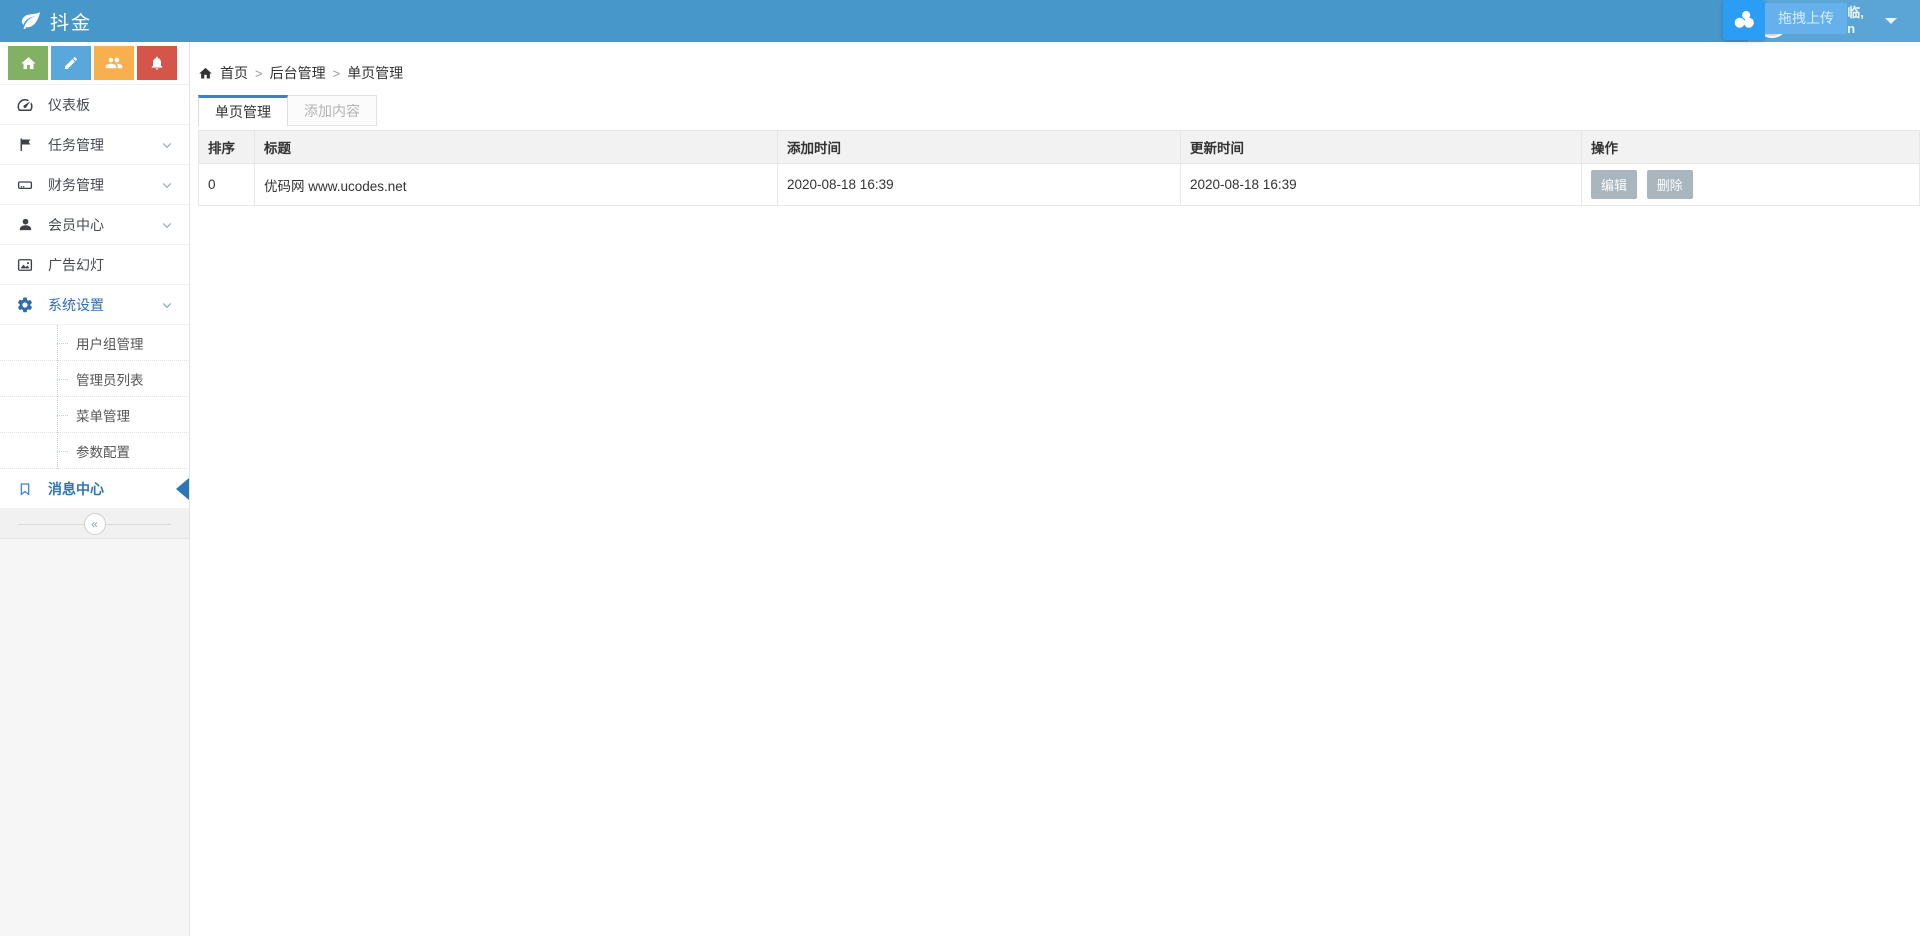 This screenshot has width=1920, height=936. Describe the element at coordinates (25, 224) in the screenshot. I see `user-icon` at that location.